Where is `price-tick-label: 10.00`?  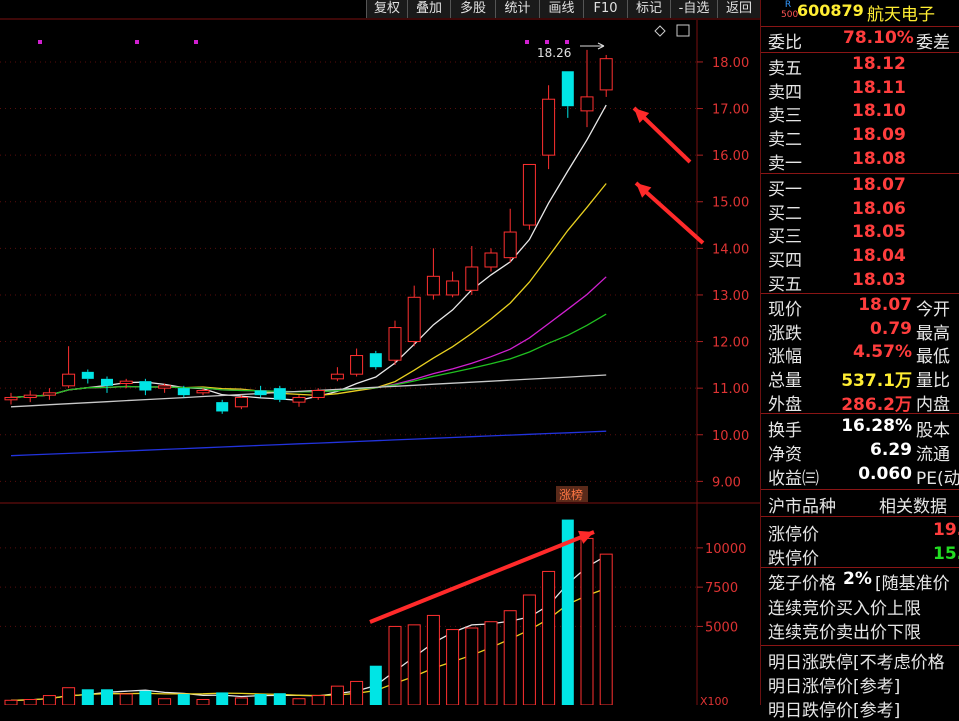 price-tick-label: 10.00 is located at coordinates (730, 436).